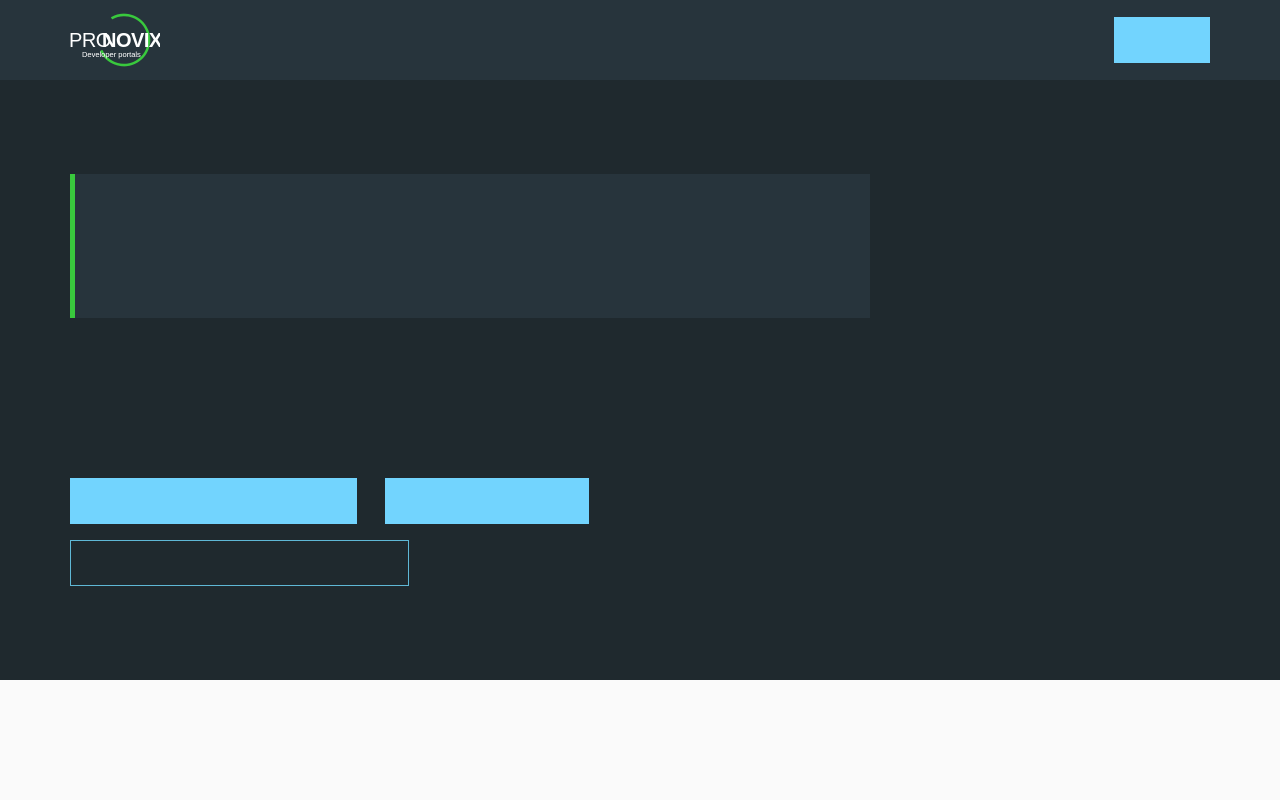 The image size is (1280, 800). I want to click on notice-box, so click(470, 246).